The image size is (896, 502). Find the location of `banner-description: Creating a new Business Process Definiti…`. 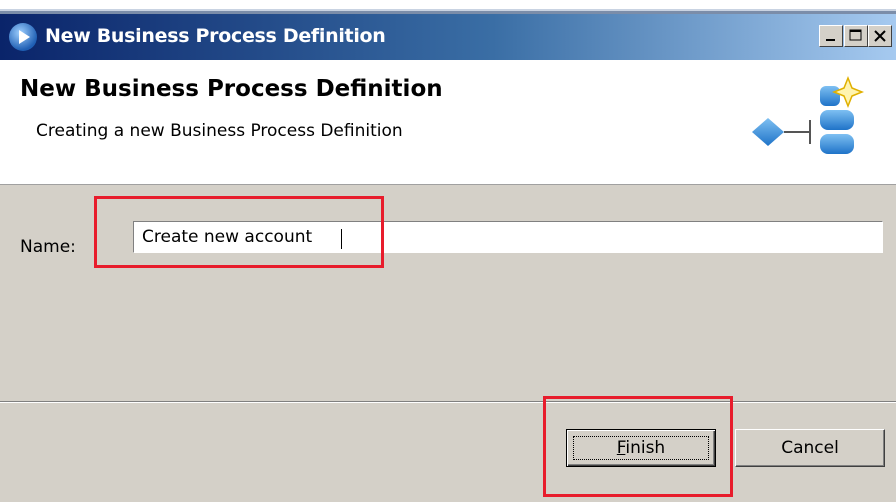

banner-description: Creating a new Business Process Definiti… is located at coordinates (219, 131).